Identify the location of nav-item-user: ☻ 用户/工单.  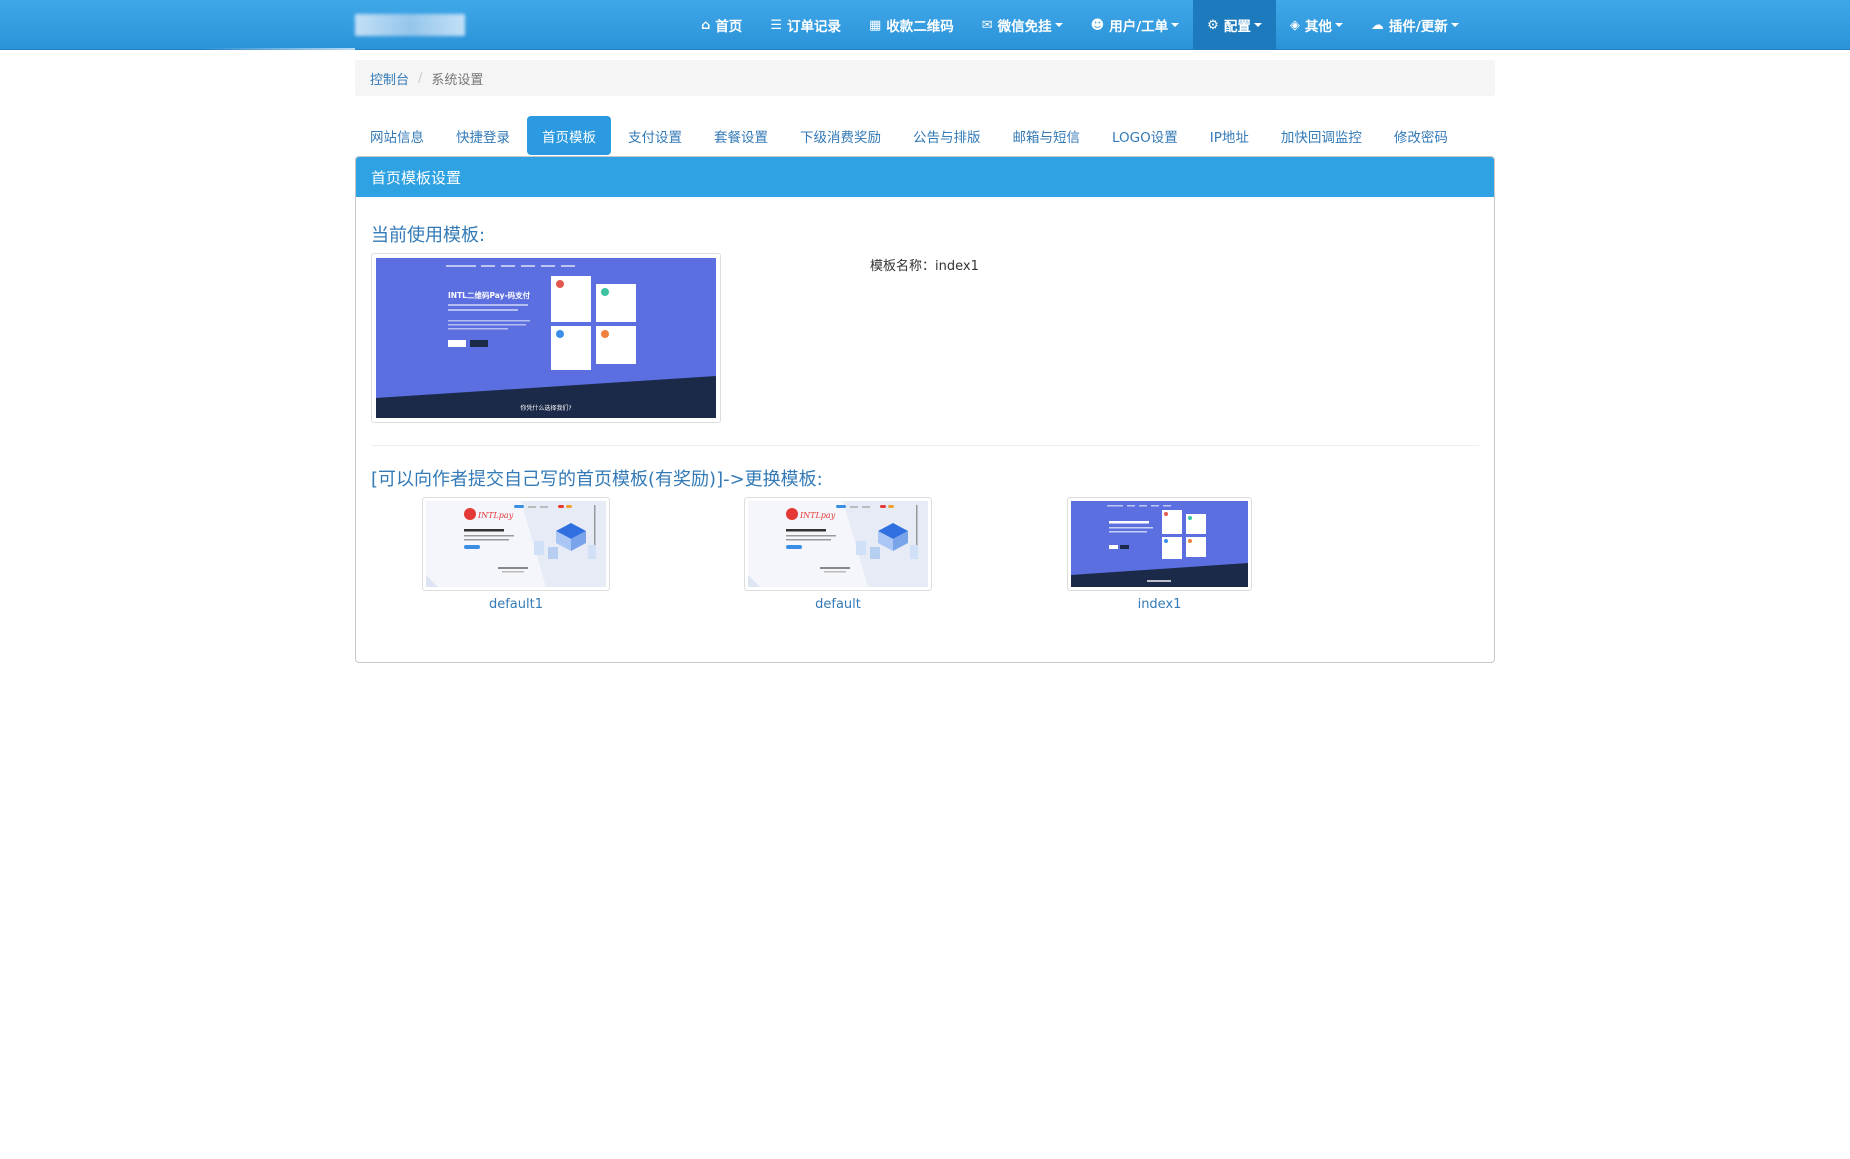
(1135, 25).